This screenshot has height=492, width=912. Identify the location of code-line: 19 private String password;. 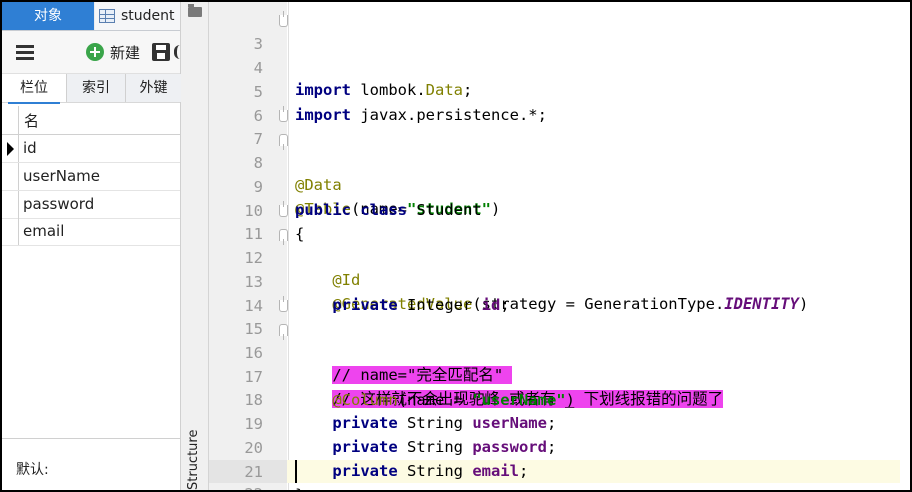
(559, 423).